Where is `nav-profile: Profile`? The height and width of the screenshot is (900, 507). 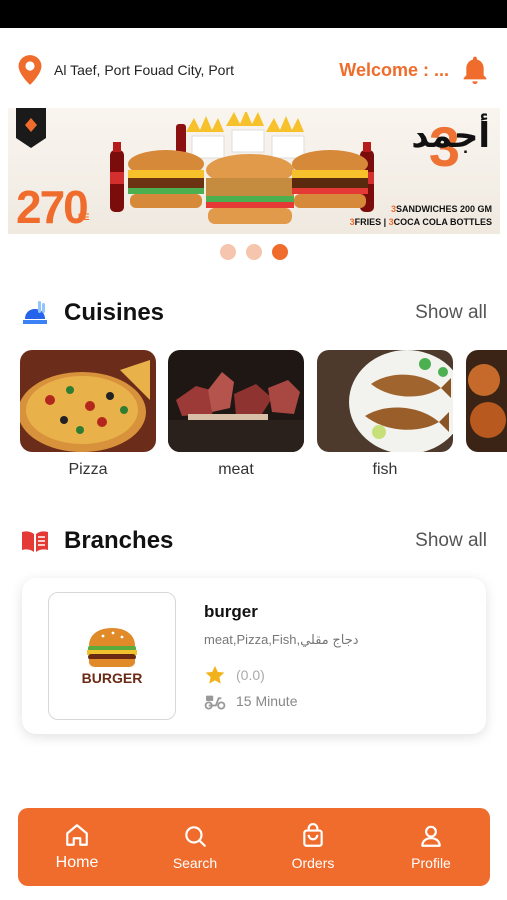 nav-profile: Profile is located at coordinates (431, 847).